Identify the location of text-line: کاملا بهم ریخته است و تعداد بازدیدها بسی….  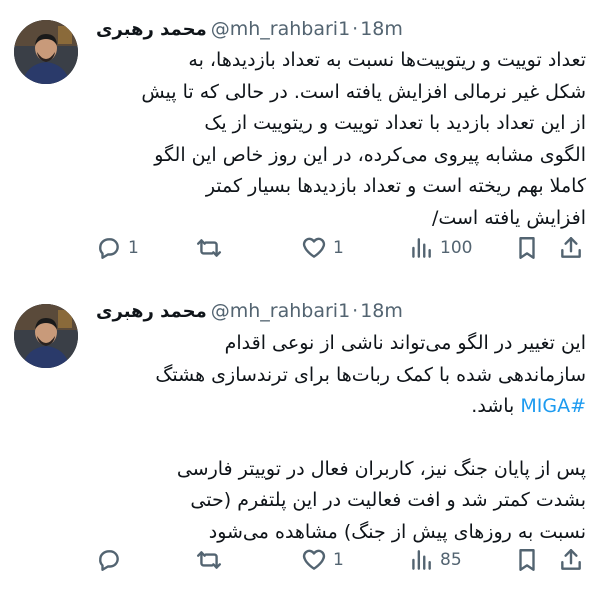
(395, 186).